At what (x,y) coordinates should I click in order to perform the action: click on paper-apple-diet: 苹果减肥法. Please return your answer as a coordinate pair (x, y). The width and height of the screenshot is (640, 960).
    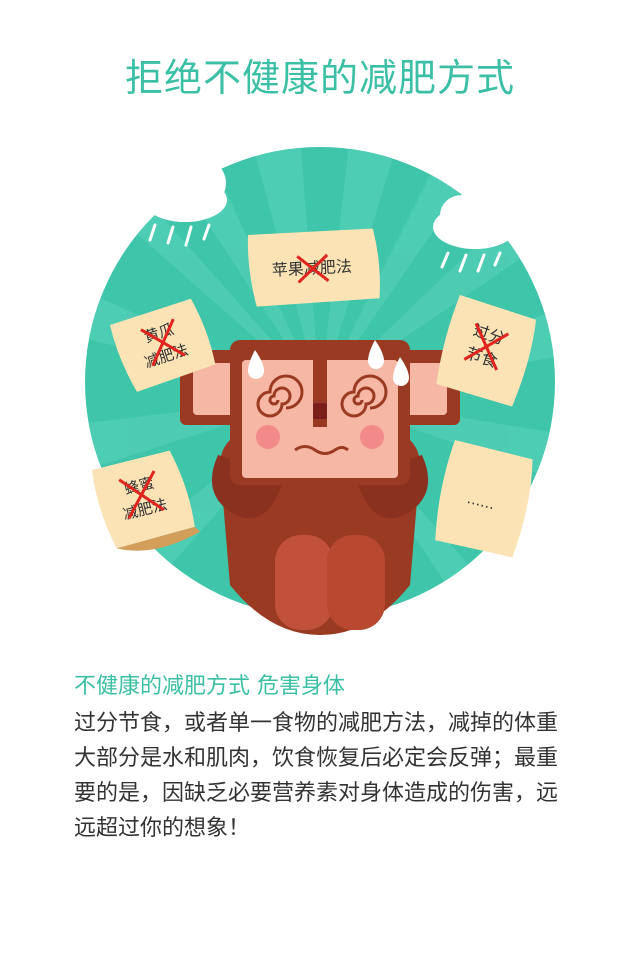
    Looking at the image, I should click on (313, 267).